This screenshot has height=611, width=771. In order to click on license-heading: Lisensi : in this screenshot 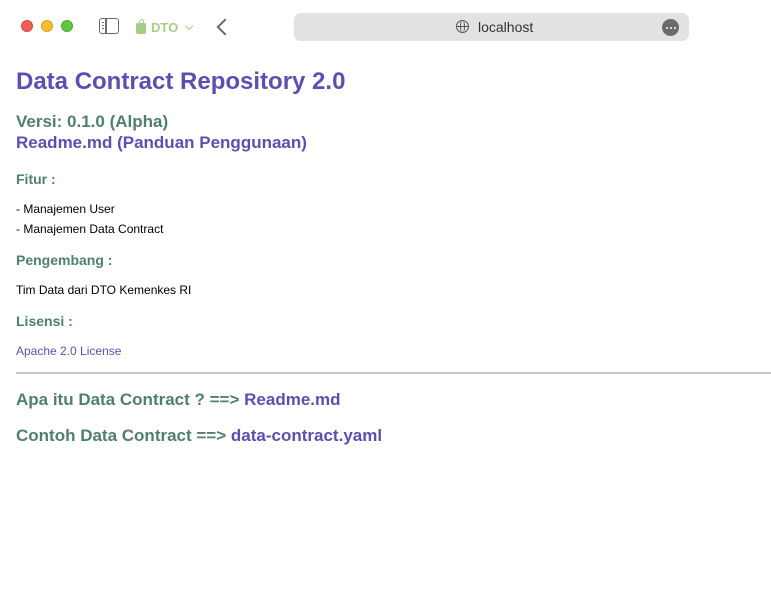, I will do `click(44, 321)`.